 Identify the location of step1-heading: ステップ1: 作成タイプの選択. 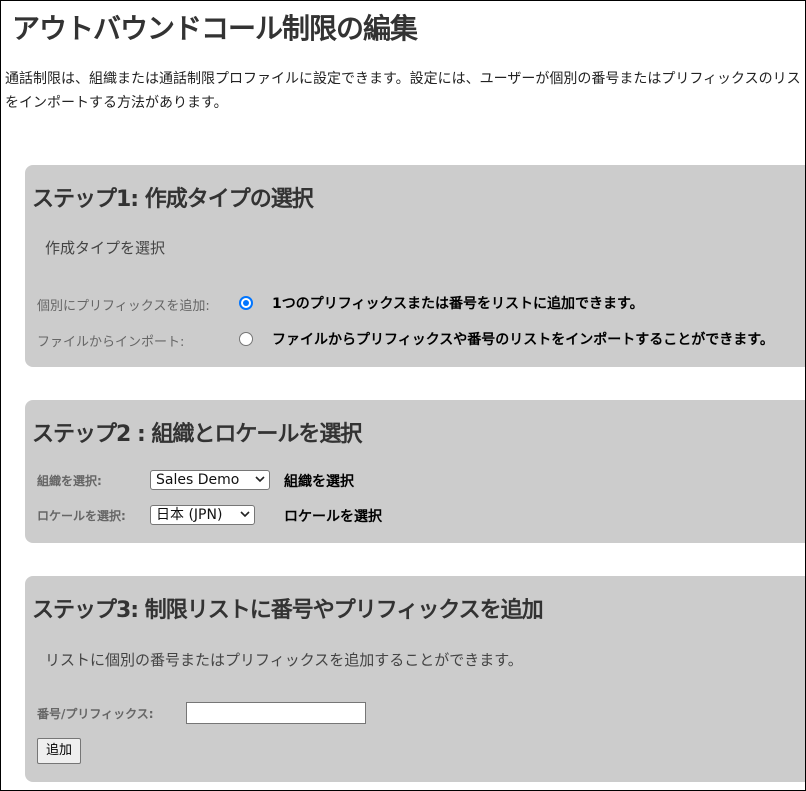
(173, 199).